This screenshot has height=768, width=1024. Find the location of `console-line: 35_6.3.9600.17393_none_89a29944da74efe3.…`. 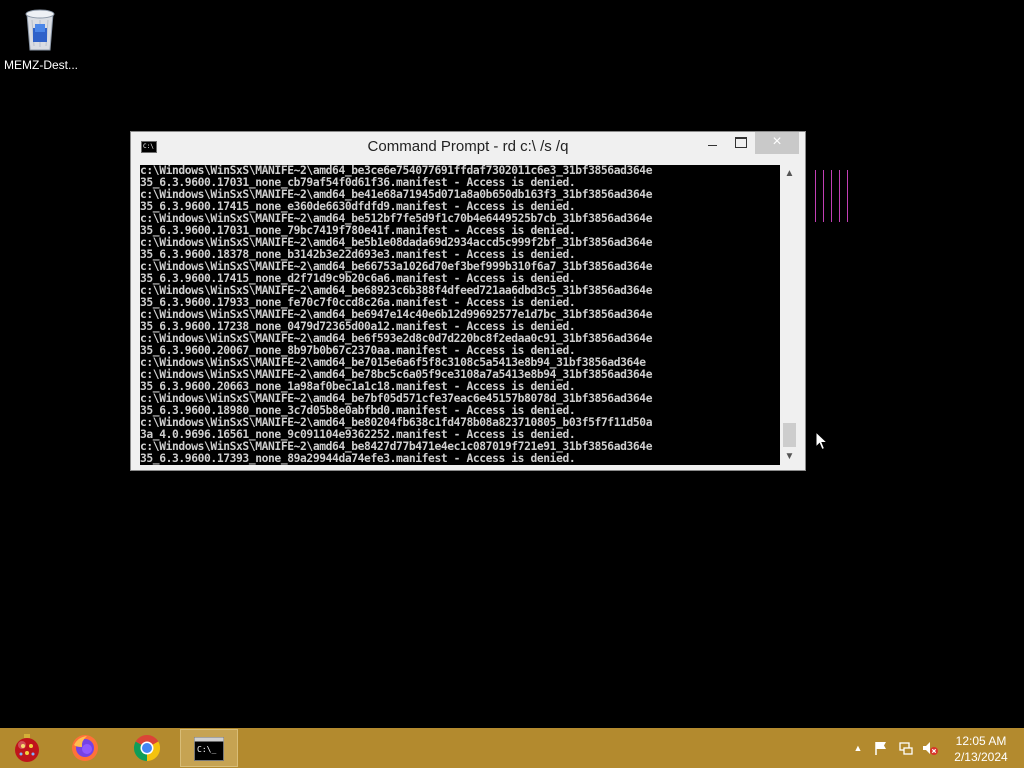

console-line: 35_6.3.9600.17393_none_89a29944da74efe3.… is located at coordinates (358, 458).